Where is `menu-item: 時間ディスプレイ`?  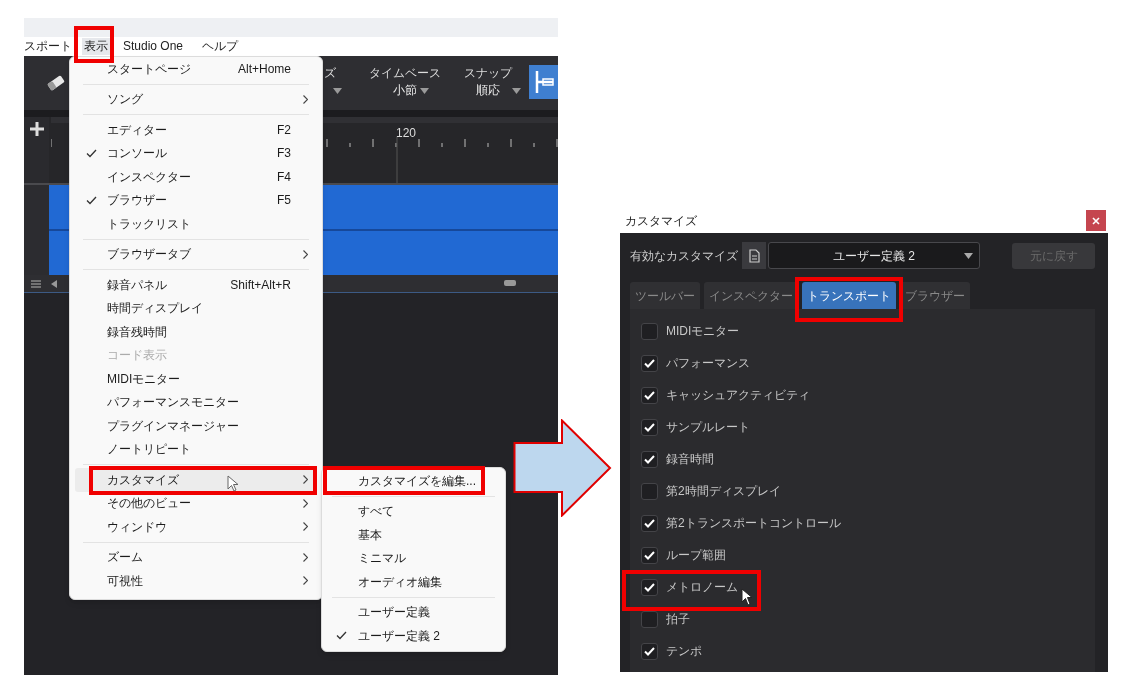 menu-item: 時間ディスプレイ is located at coordinates (196, 308).